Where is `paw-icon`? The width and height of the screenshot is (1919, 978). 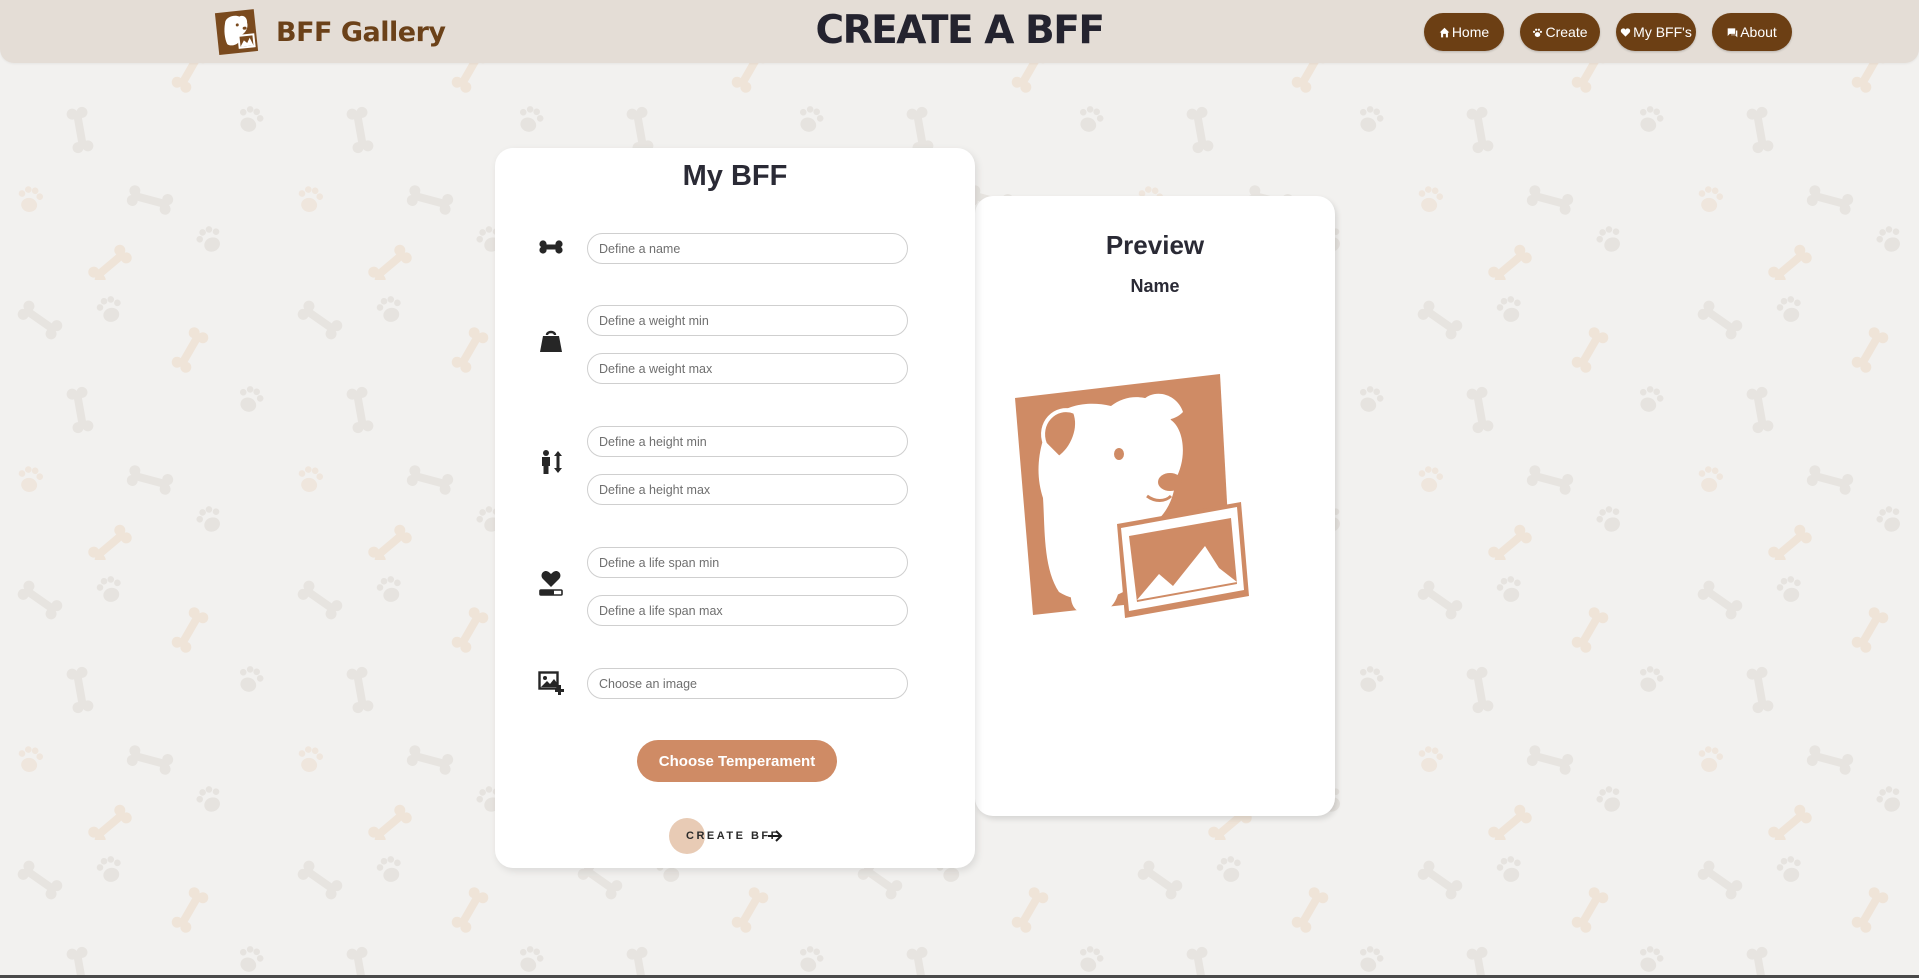
paw-icon is located at coordinates (1538, 32).